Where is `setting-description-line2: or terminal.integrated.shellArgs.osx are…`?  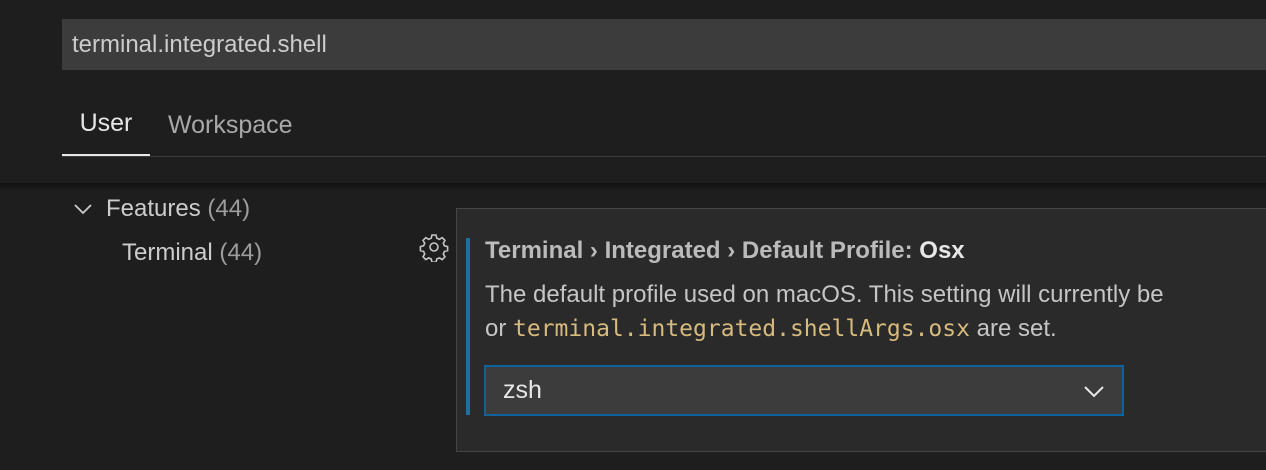 setting-description-line2: or terminal.integrated.shellArgs.osx are… is located at coordinates (771, 329).